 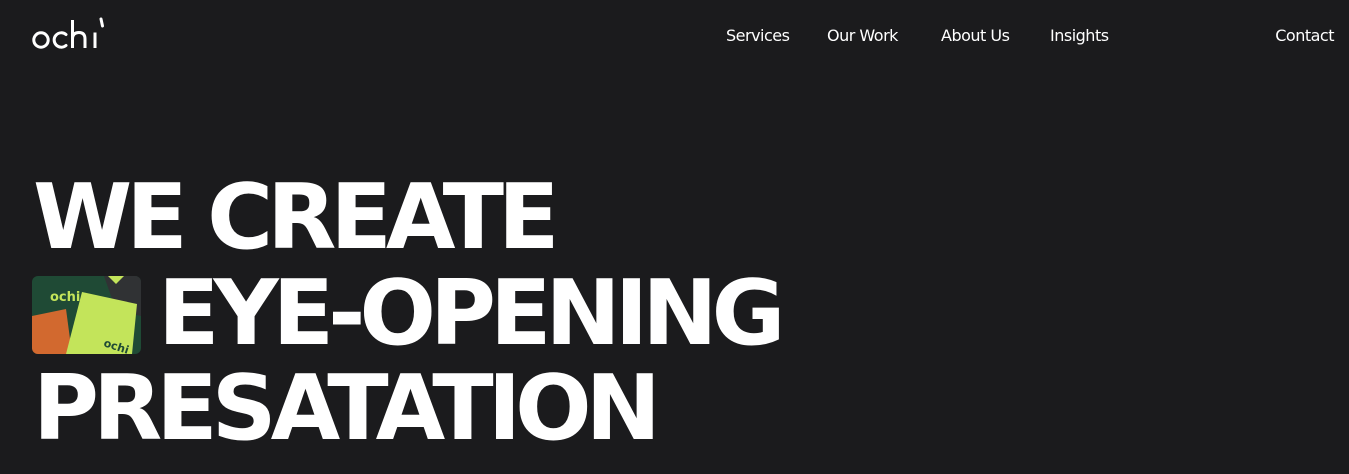 What do you see at coordinates (758, 36) in the screenshot?
I see `nav-link-services: Services` at bounding box center [758, 36].